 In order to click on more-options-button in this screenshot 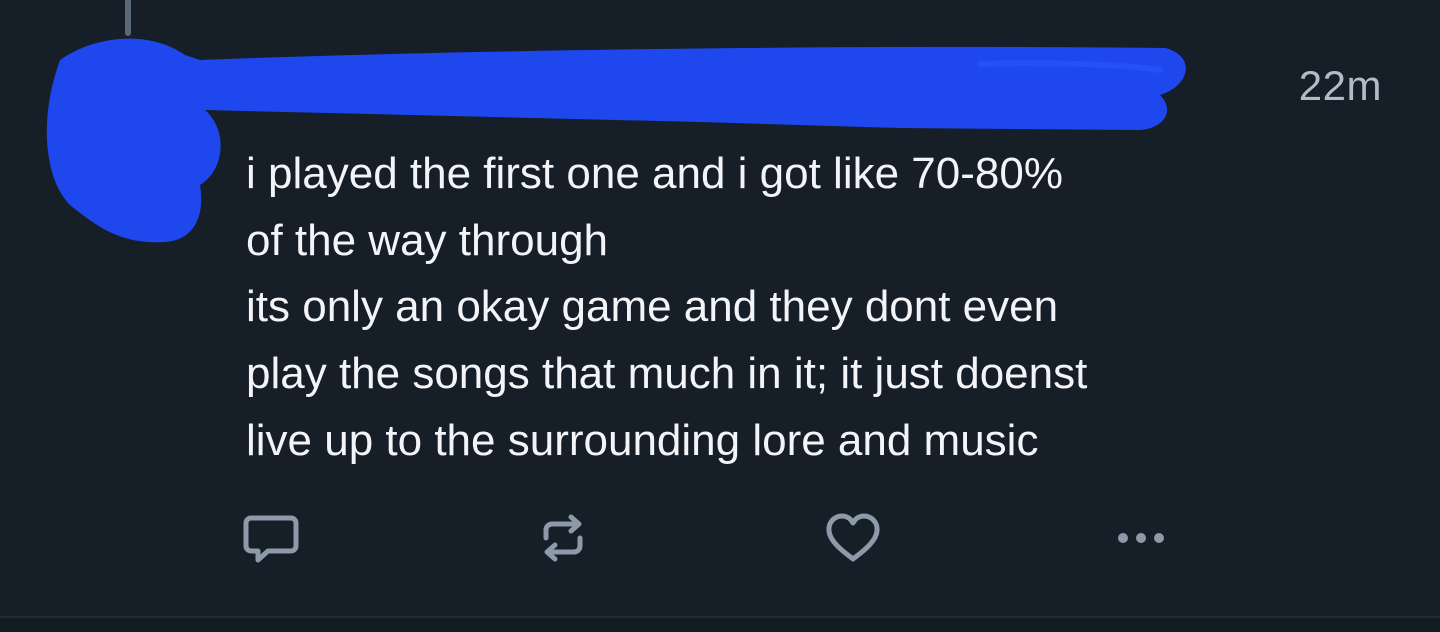, I will do `click(1141, 538)`.